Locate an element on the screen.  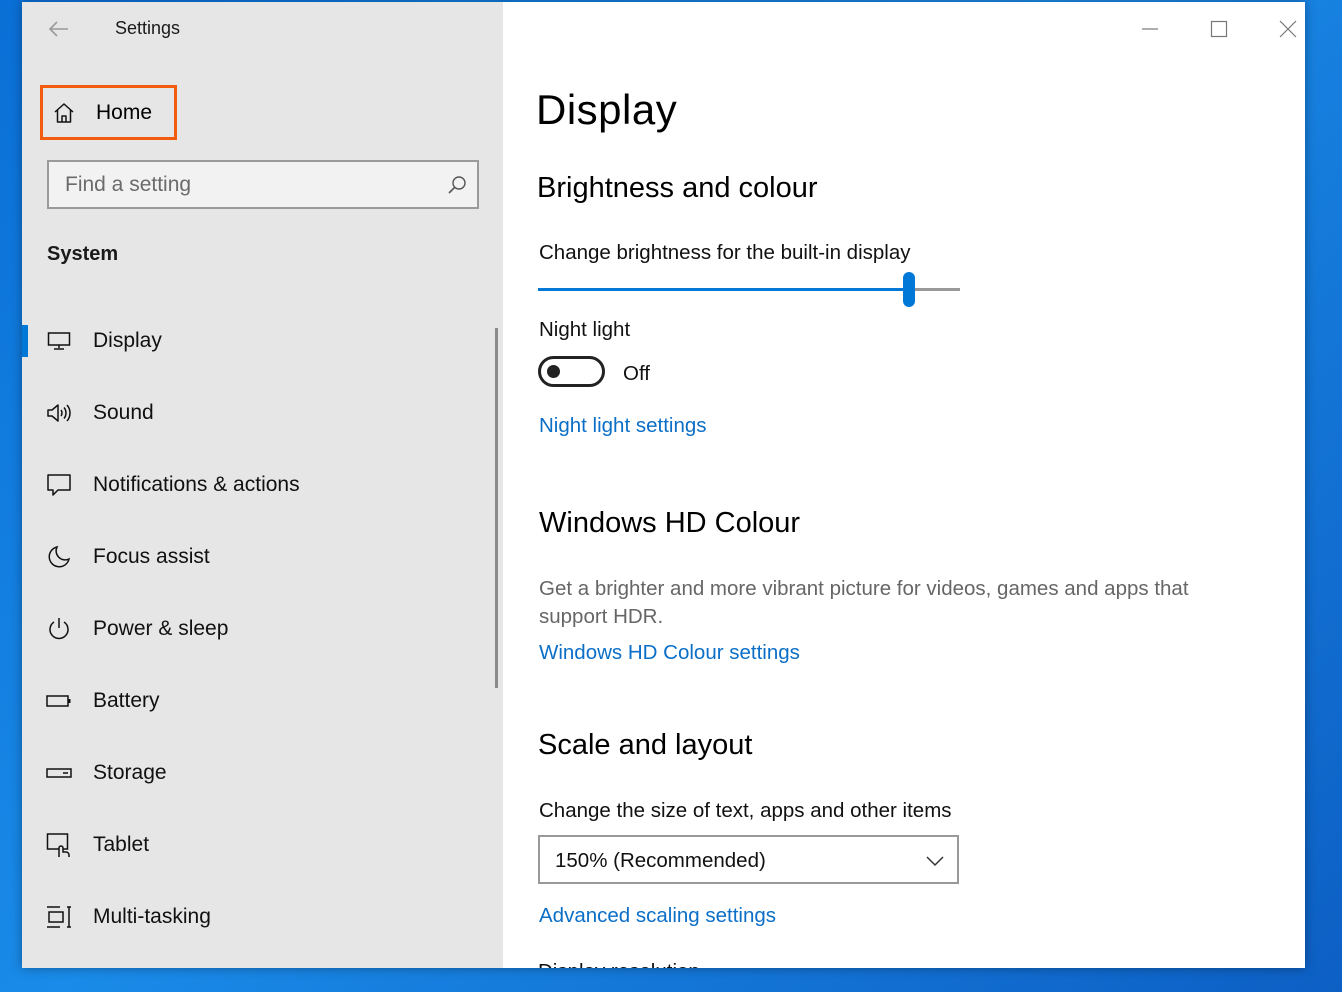
back-arrow-icon is located at coordinates (58, 29).